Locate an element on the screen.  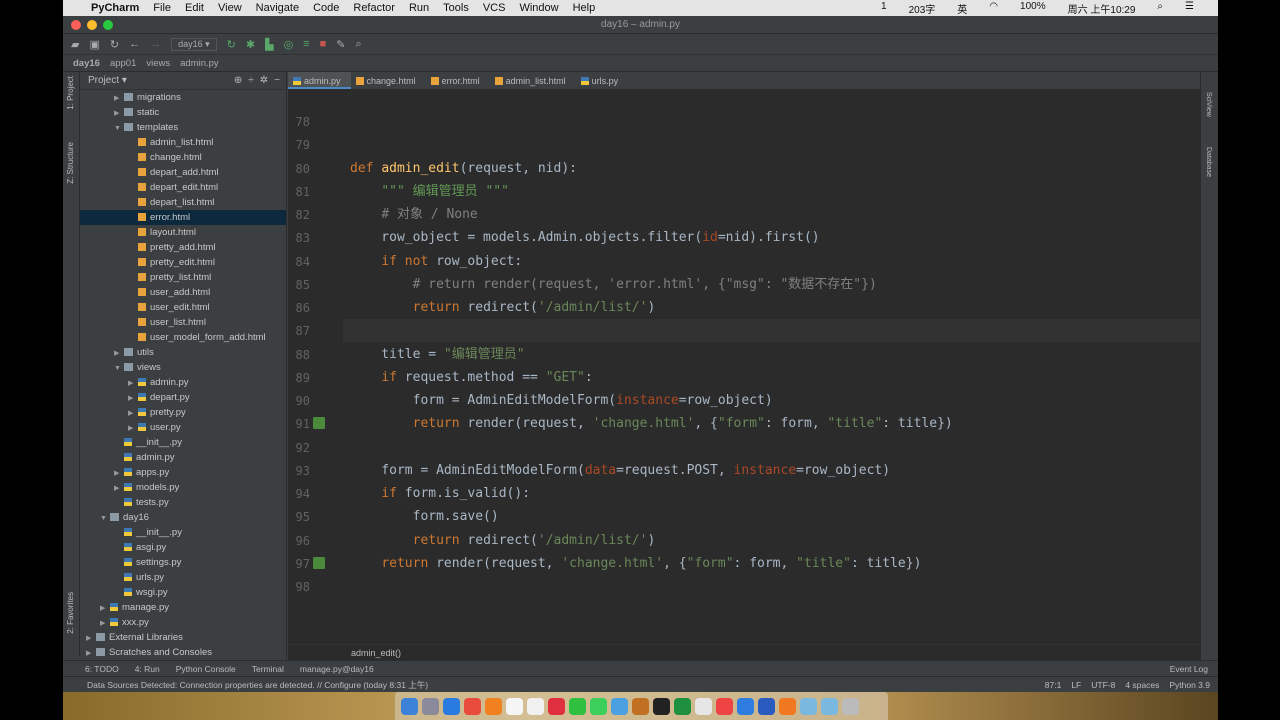
todo-tool-button: 6: TODO is located at coordinates (102, 669).